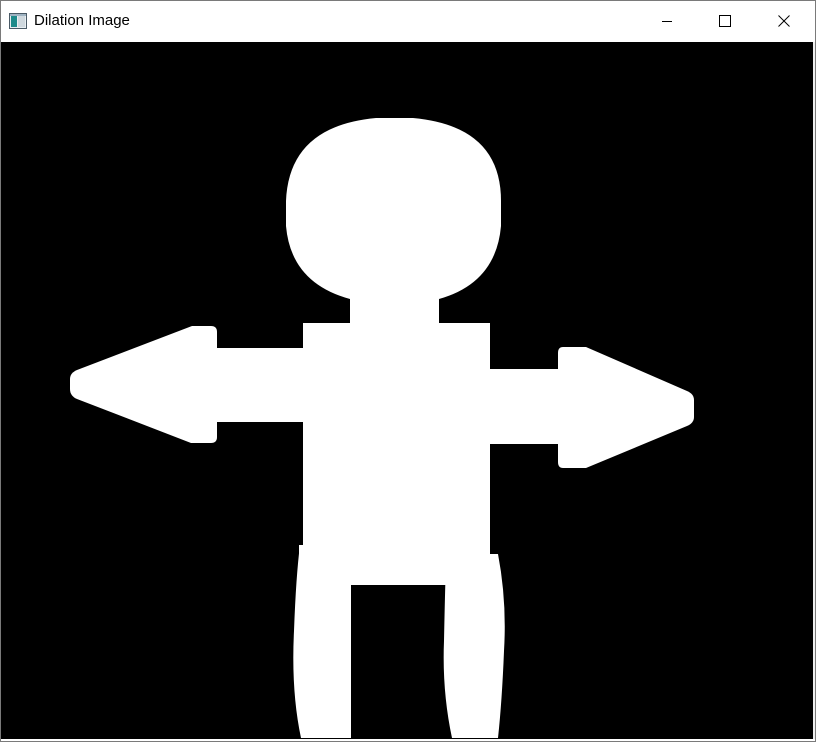 The image size is (816, 742). Describe the element at coordinates (322, 641) in the screenshot. I see `figure-left-leg` at that location.